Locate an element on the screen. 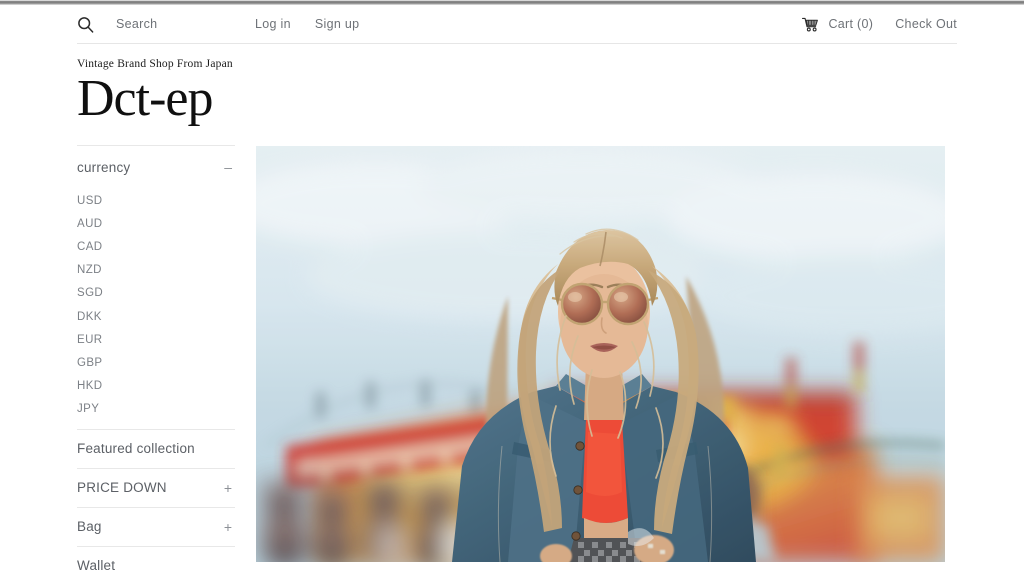 This screenshot has width=1024, height=585. currency-option-nzd: NZD is located at coordinates (156, 270).